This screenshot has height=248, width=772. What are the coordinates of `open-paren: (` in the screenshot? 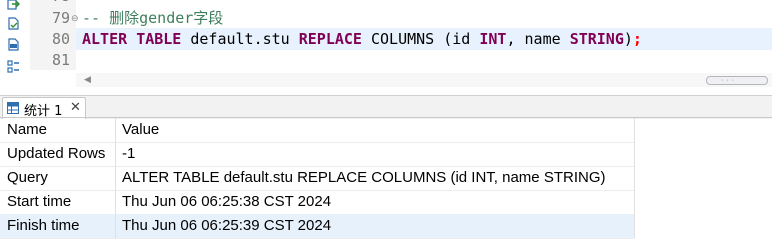 It's located at (448, 39).